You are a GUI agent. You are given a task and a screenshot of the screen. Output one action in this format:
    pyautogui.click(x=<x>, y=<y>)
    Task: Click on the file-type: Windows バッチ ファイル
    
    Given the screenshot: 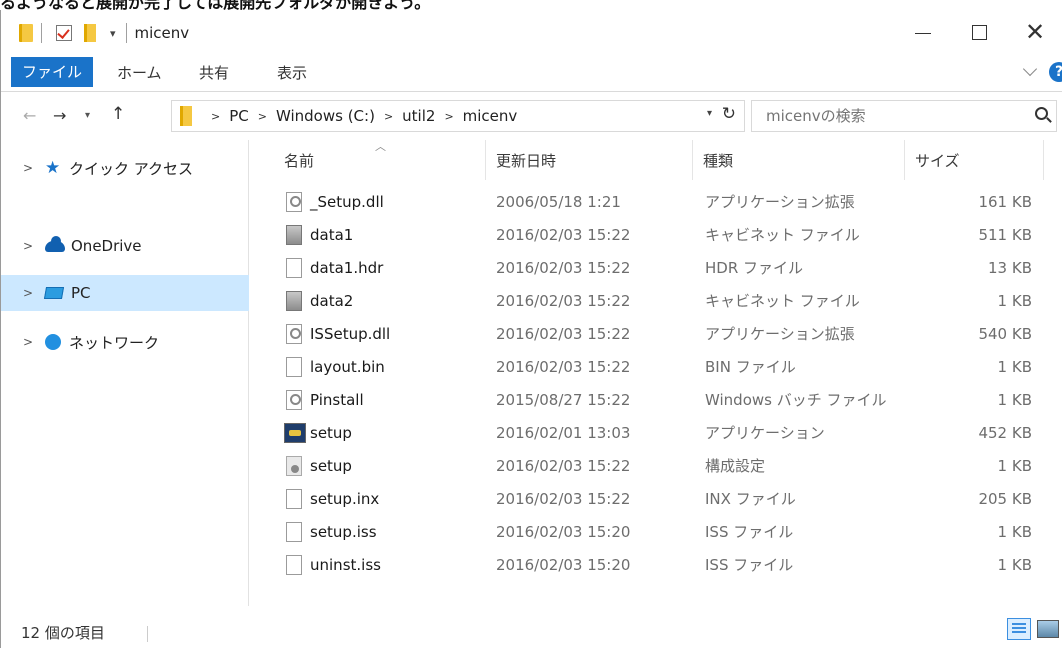 What is the action you would take?
    pyautogui.click(x=796, y=400)
    